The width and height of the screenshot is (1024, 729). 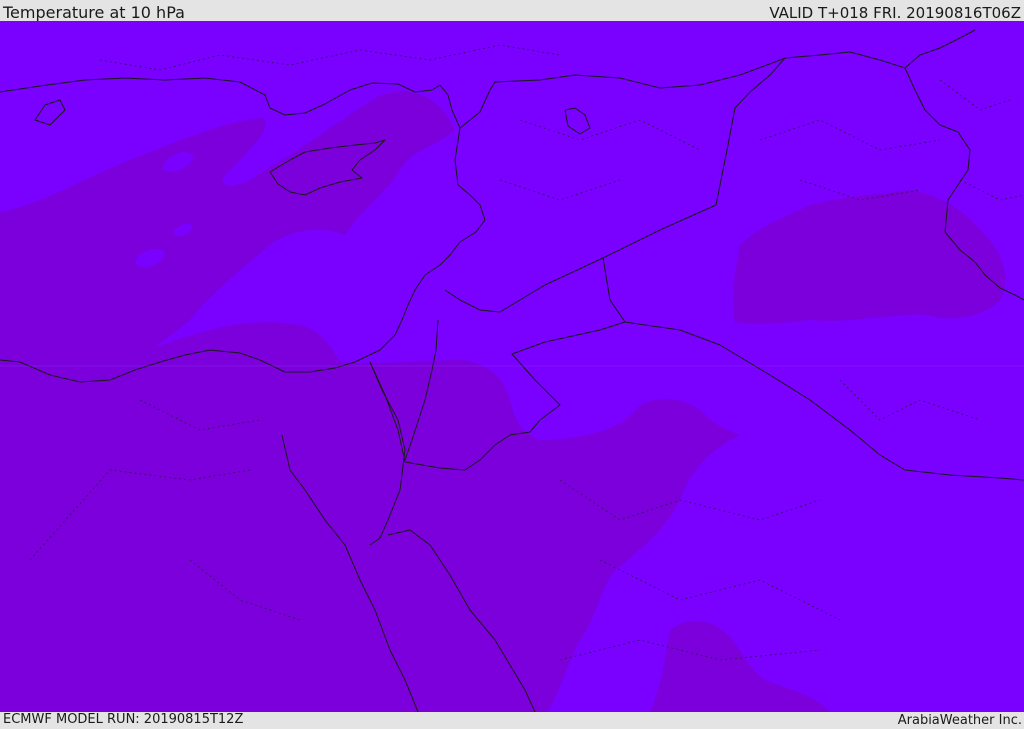 I want to click on valid-time: VALID T+018 FRI. 20190816T06Z, so click(x=895, y=13).